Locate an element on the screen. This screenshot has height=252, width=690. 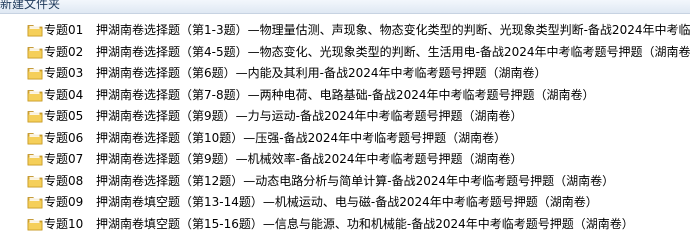
new-folder-button: 新建文件夹 is located at coordinates (32, 6).